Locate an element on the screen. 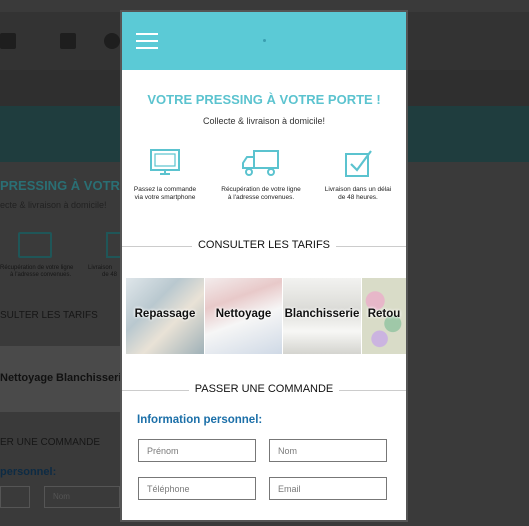 The width and height of the screenshot is (529, 526). section-tarifs-title: CONSULTER LES TARIFS is located at coordinates (264, 245).